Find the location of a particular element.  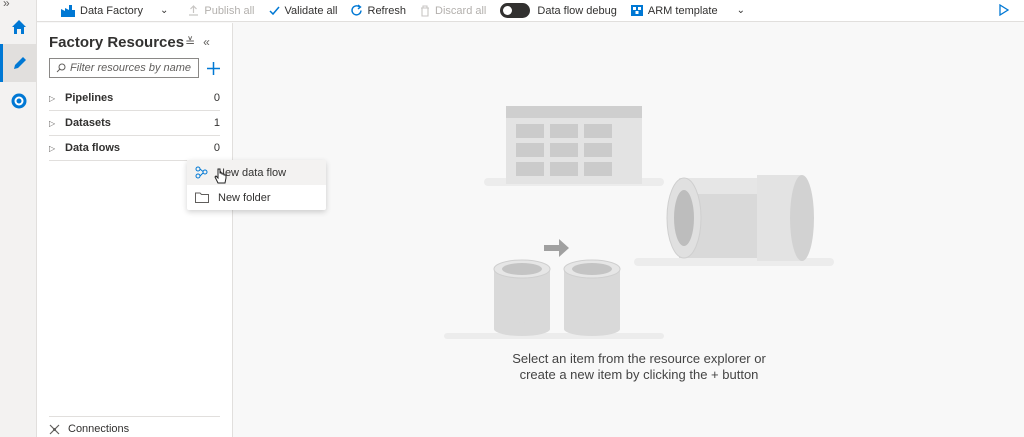

left-rail: » is located at coordinates (18, 218).